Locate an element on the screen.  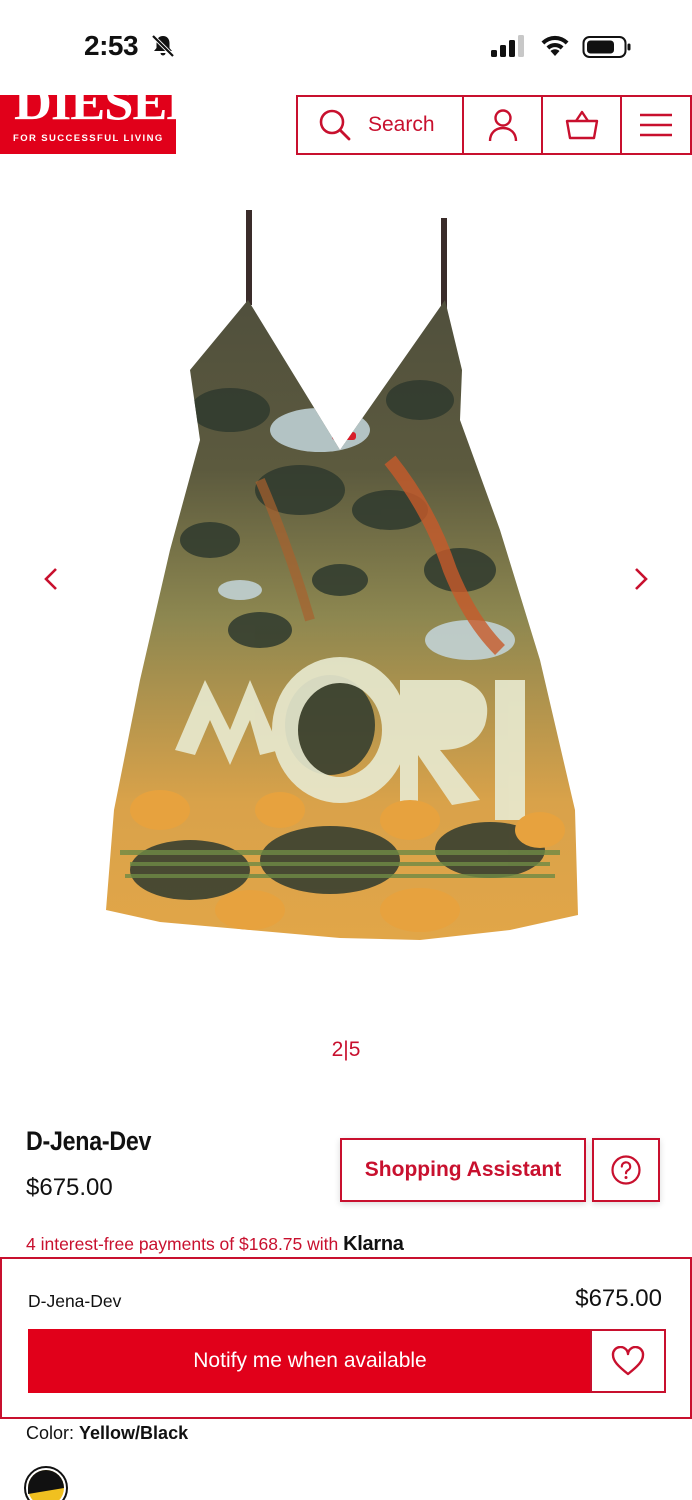
battery-icon is located at coordinates (606, 47).